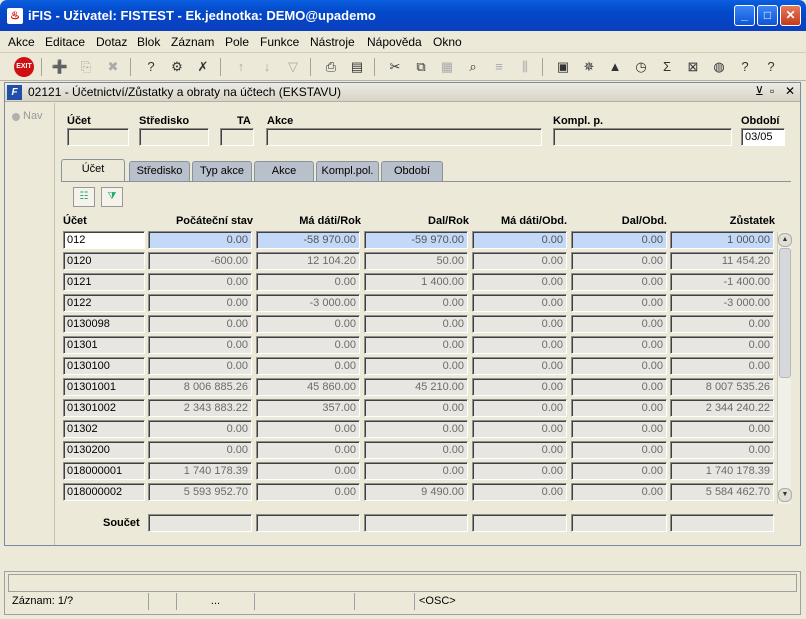 Image resolution: width=806 pixels, height=619 pixels. What do you see at coordinates (203, 67) in the screenshot?
I see `query-cancel-icon: ✗` at bounding box center [203, 67].